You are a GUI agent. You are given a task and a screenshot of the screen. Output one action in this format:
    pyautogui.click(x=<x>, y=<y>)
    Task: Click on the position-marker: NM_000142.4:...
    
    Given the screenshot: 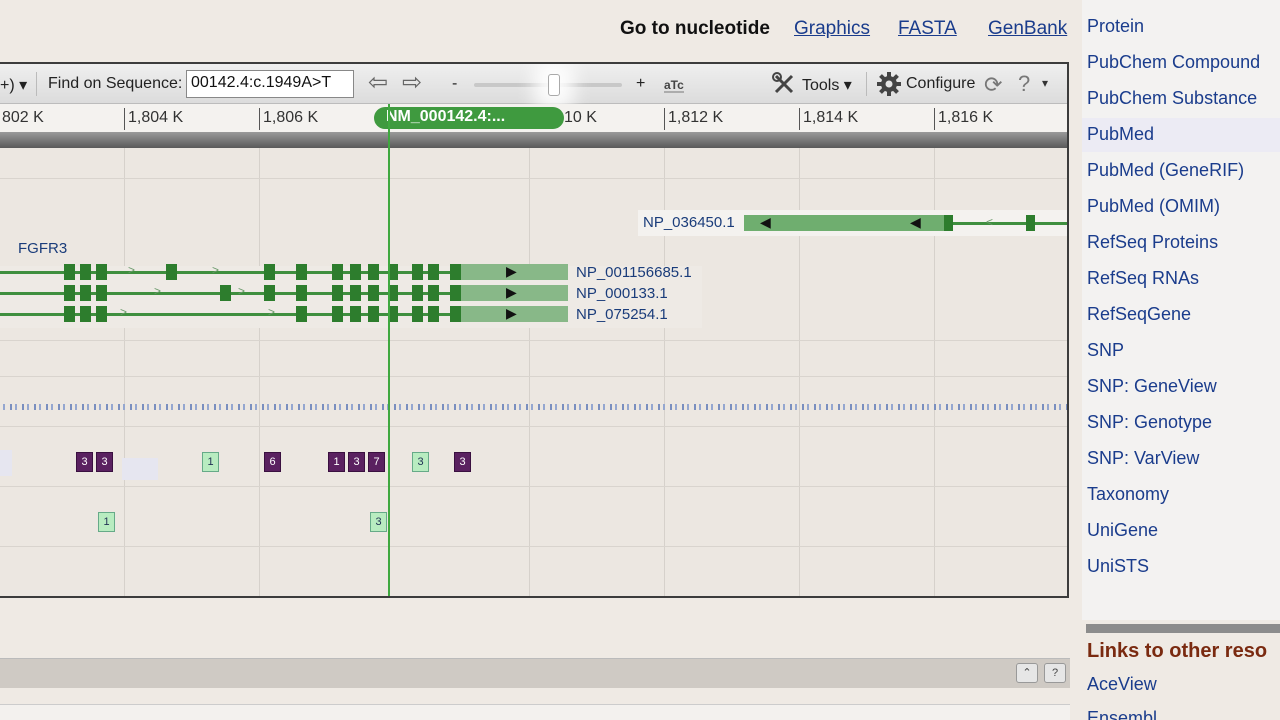 What is the action you would take?
    pyautogui.click(x=469, y=118)
    